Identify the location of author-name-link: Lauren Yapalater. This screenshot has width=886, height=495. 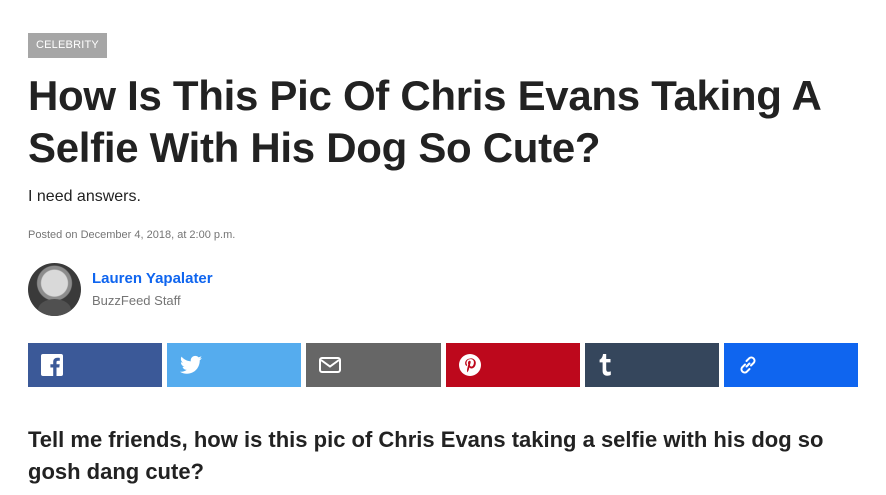
(152, 278).